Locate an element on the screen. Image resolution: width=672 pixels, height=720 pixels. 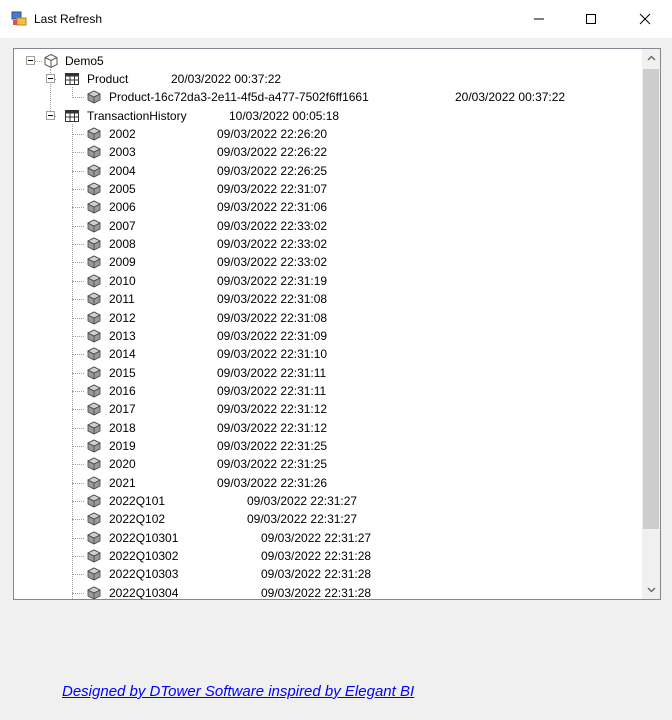
tree-node-transactionhistory: TransactionHistory 10/03/2022 00:05:18 is located at coordinates (314, 116).